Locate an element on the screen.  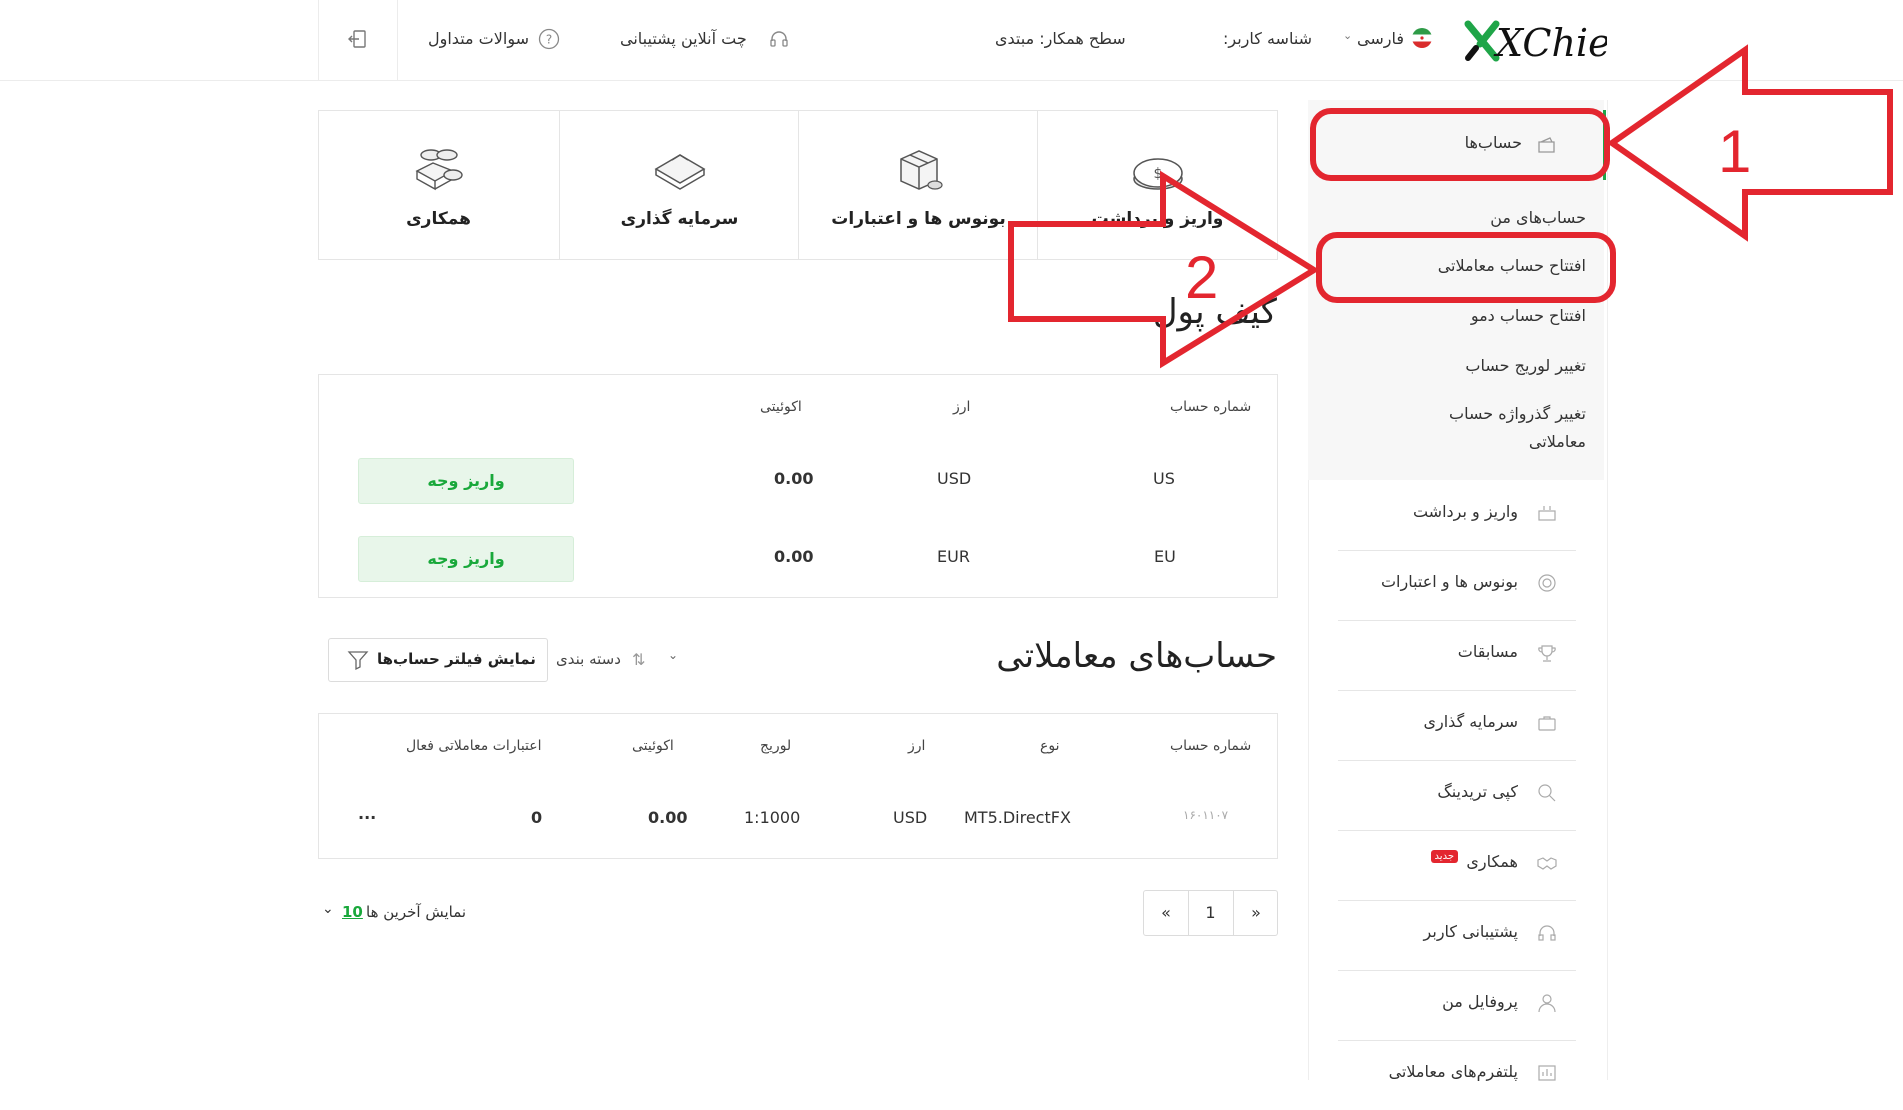
tile-partnership: همکاری is located at coordinates (438, 185).